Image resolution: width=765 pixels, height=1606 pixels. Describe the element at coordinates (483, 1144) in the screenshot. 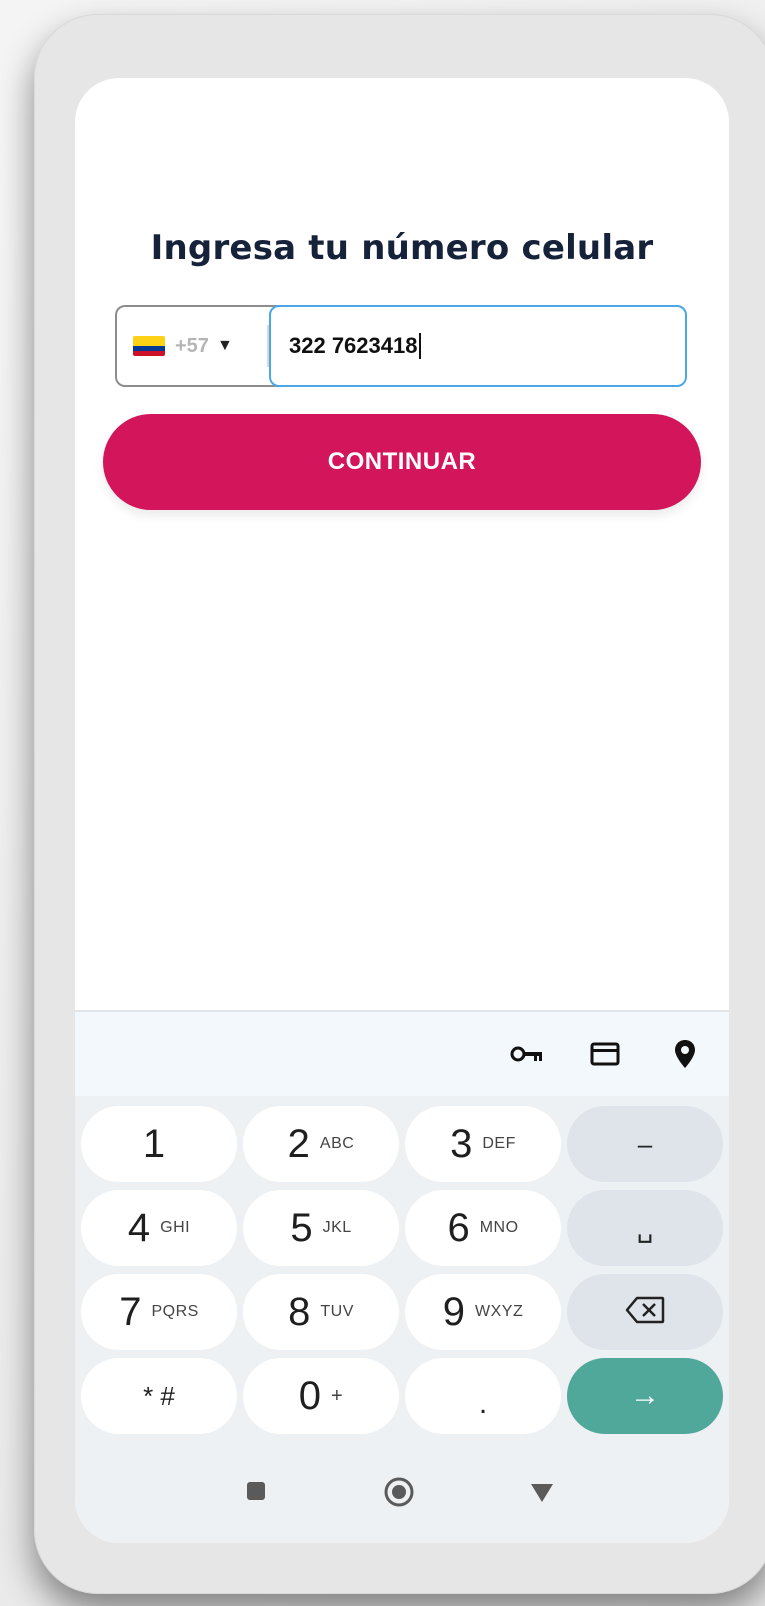

I see `key-3: 3 DEF` at that location.